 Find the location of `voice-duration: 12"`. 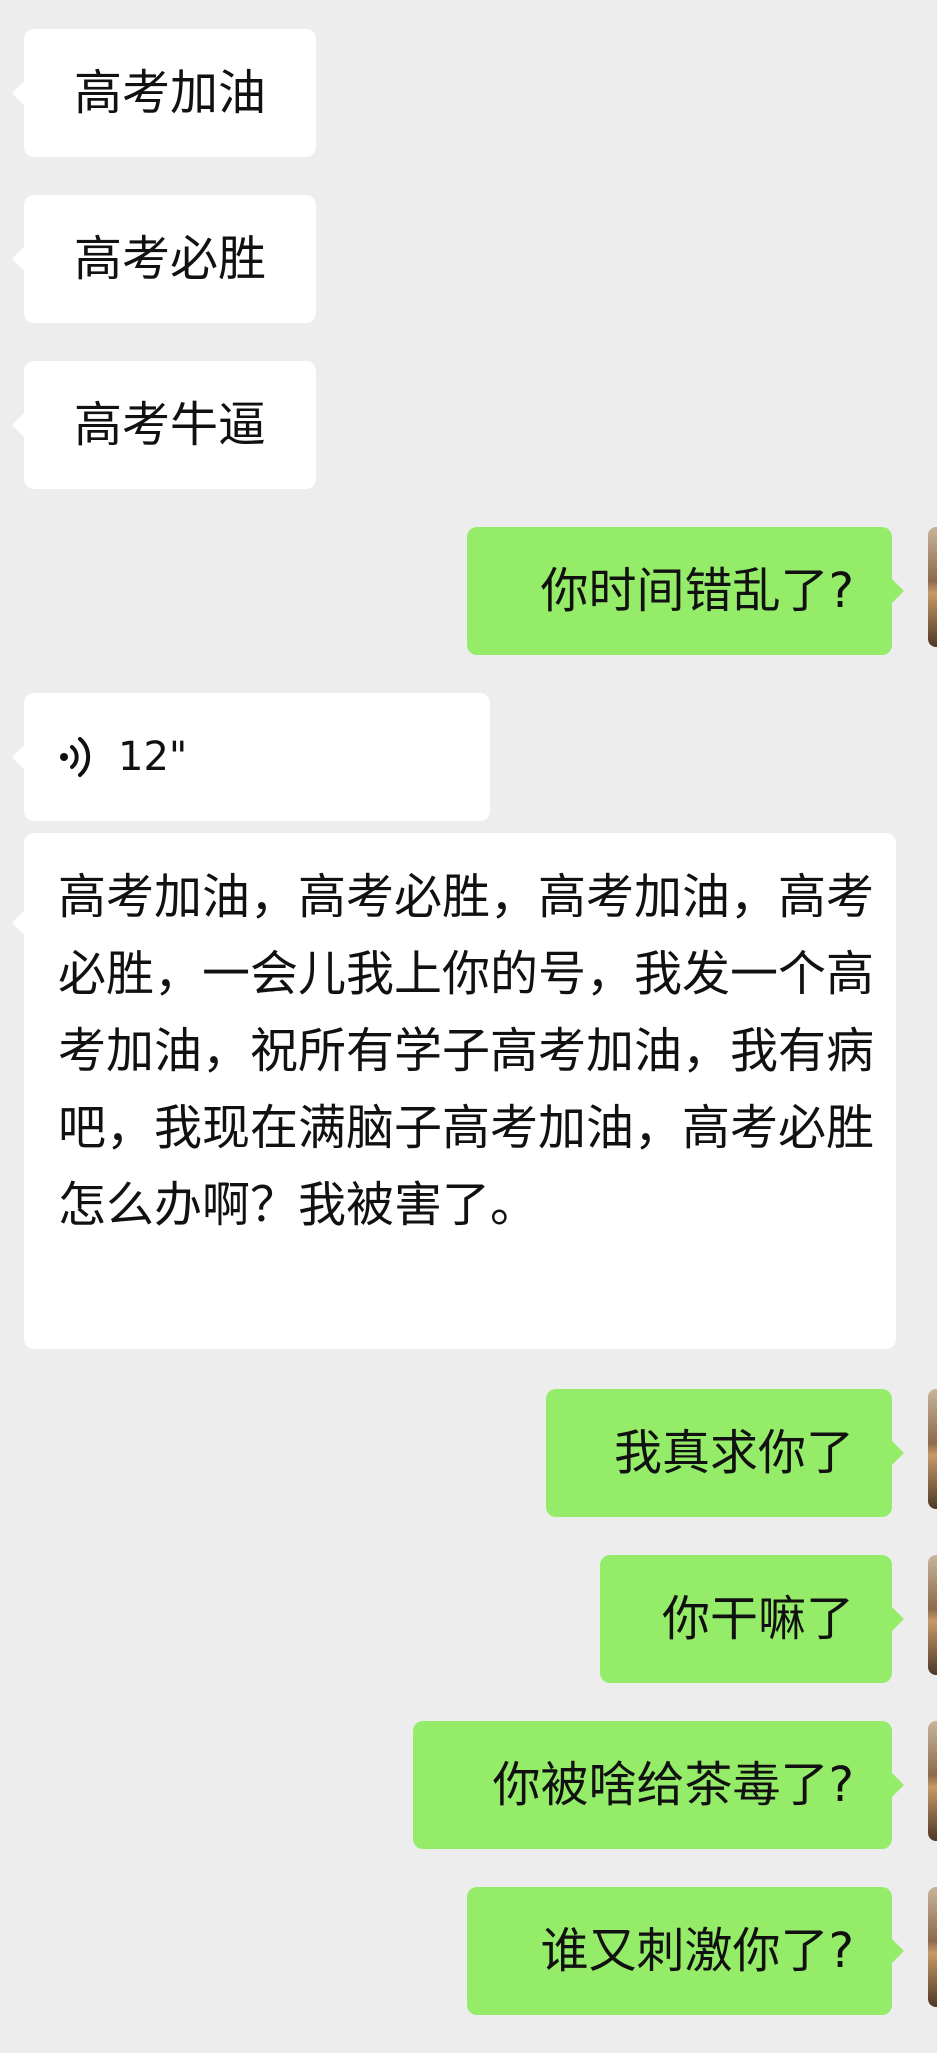

voice-duration: 12" is located at coordinates (153, 757).